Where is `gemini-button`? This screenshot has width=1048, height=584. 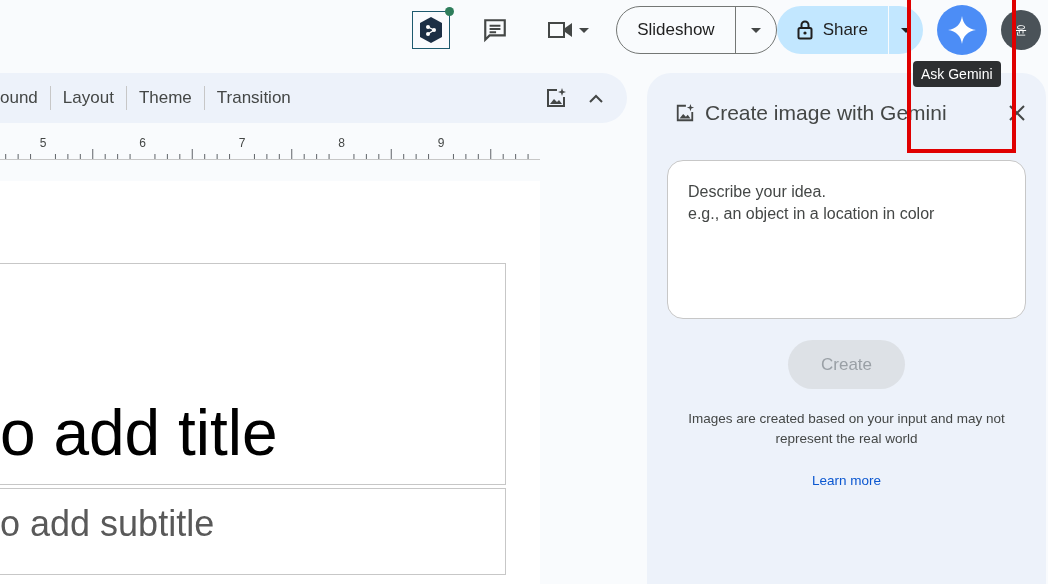
gemini-button is located at coordinates (962, 30).